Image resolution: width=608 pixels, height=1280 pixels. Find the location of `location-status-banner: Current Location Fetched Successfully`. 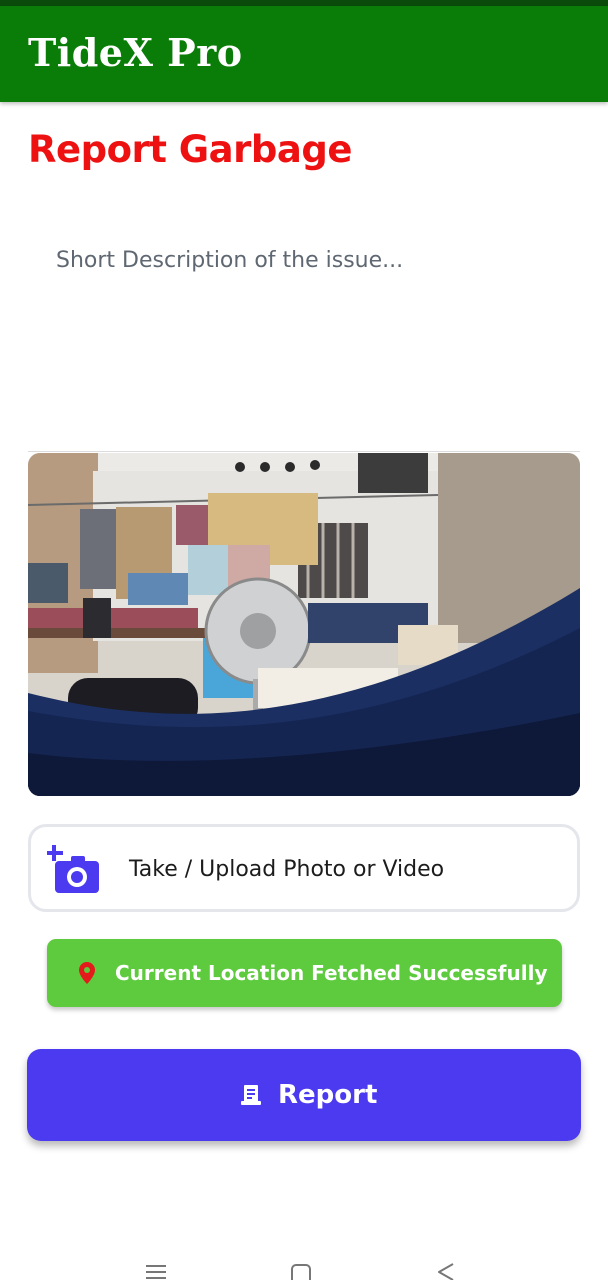

location-status-banner: Current Location Fetched Successfully is located at coordinates (304, 973).